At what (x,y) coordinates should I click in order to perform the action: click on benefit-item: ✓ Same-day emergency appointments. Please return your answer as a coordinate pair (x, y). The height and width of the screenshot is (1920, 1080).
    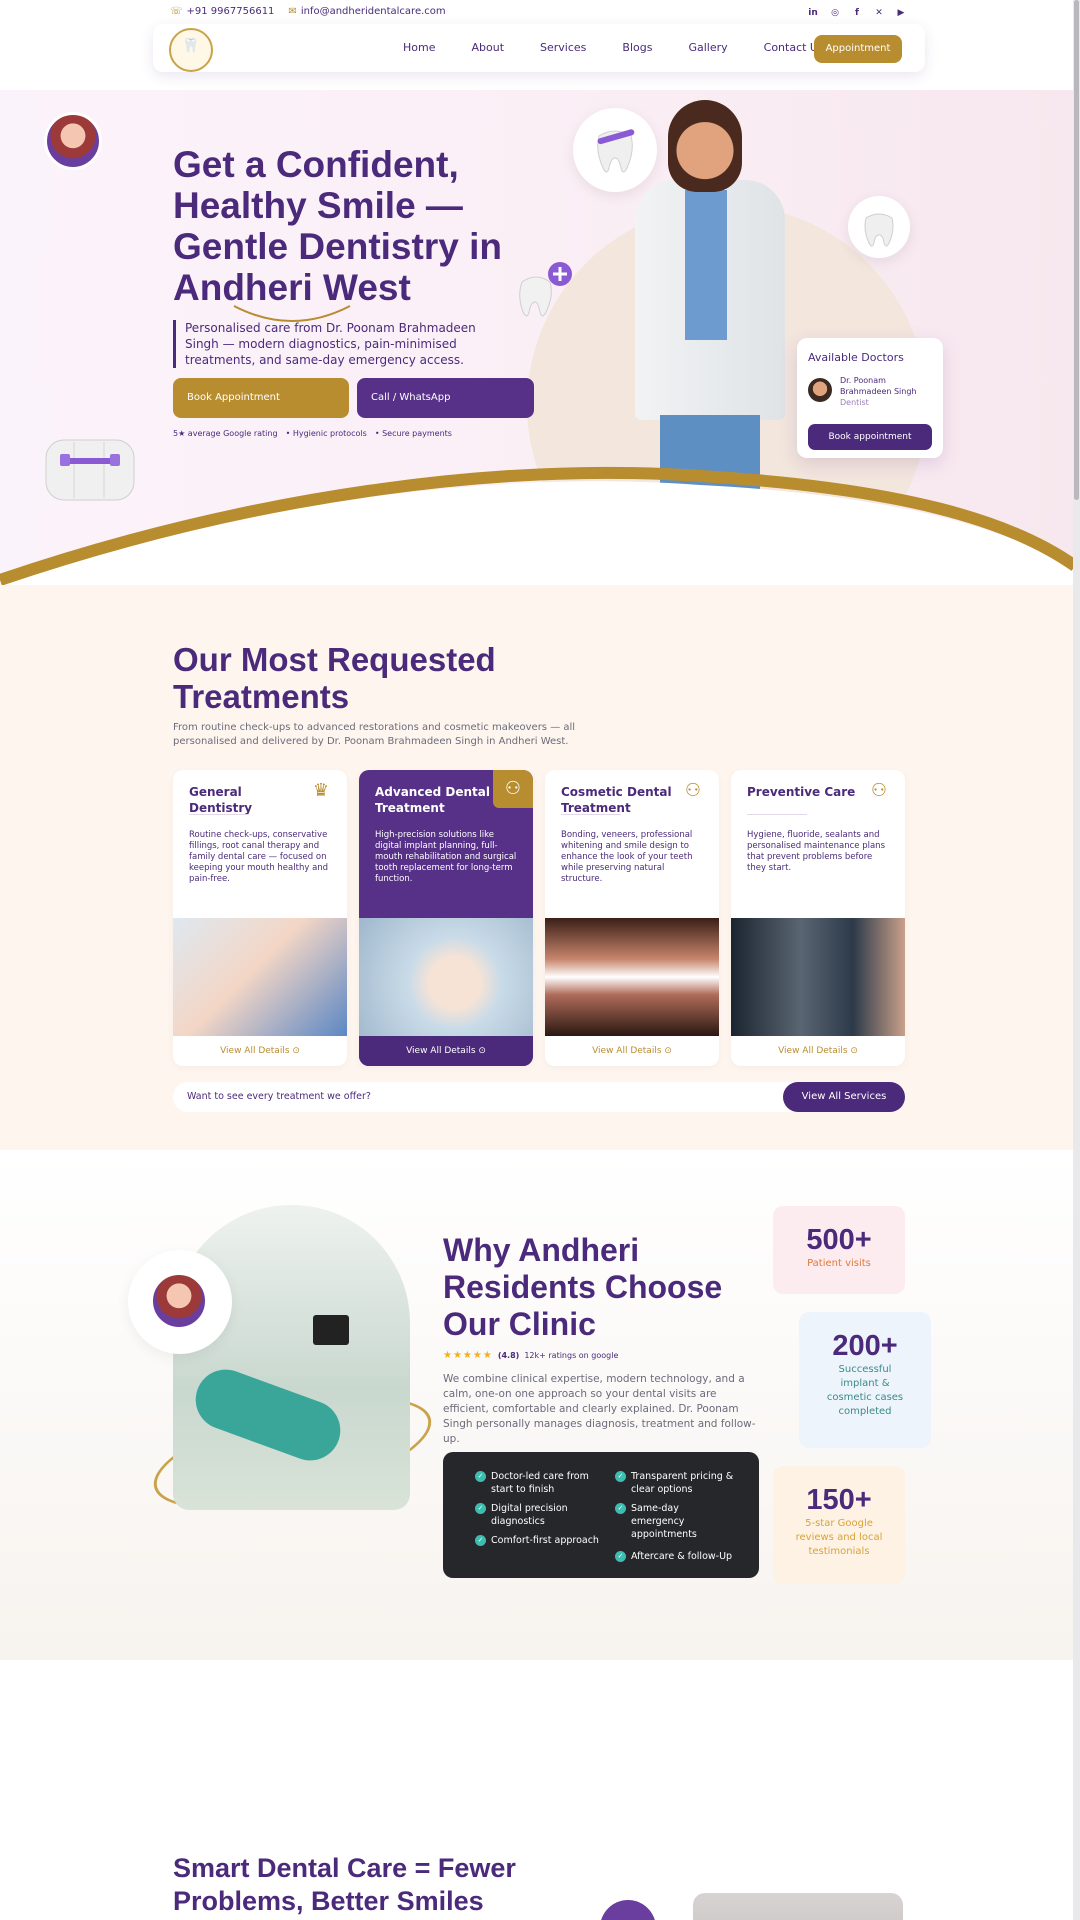
    Looking at the image, I should click on (663, 1521).